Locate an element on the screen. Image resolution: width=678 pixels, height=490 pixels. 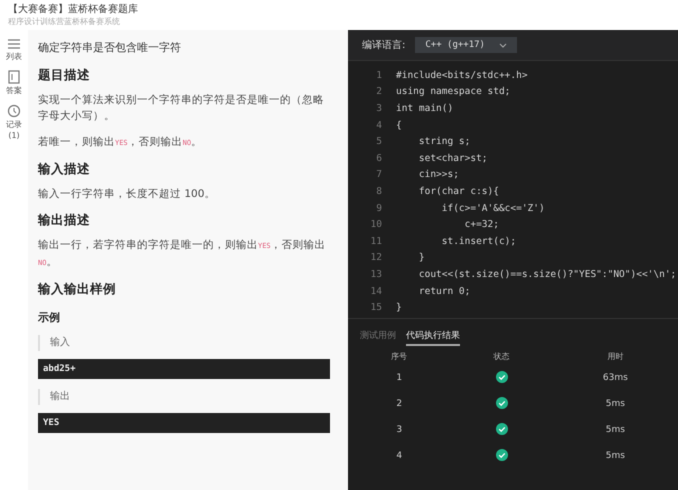
nav-item: 答案 is located at coordinates (14, 83).